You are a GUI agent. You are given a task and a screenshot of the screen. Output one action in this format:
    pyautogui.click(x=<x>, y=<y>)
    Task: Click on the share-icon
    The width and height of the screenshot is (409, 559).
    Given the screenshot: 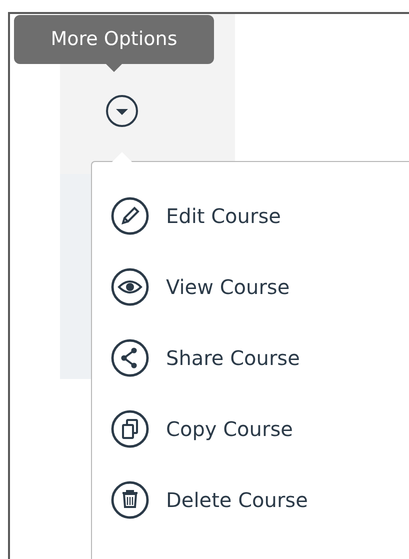 What is the action you would take?
    pyautogui.click(x=130, y=358)
    